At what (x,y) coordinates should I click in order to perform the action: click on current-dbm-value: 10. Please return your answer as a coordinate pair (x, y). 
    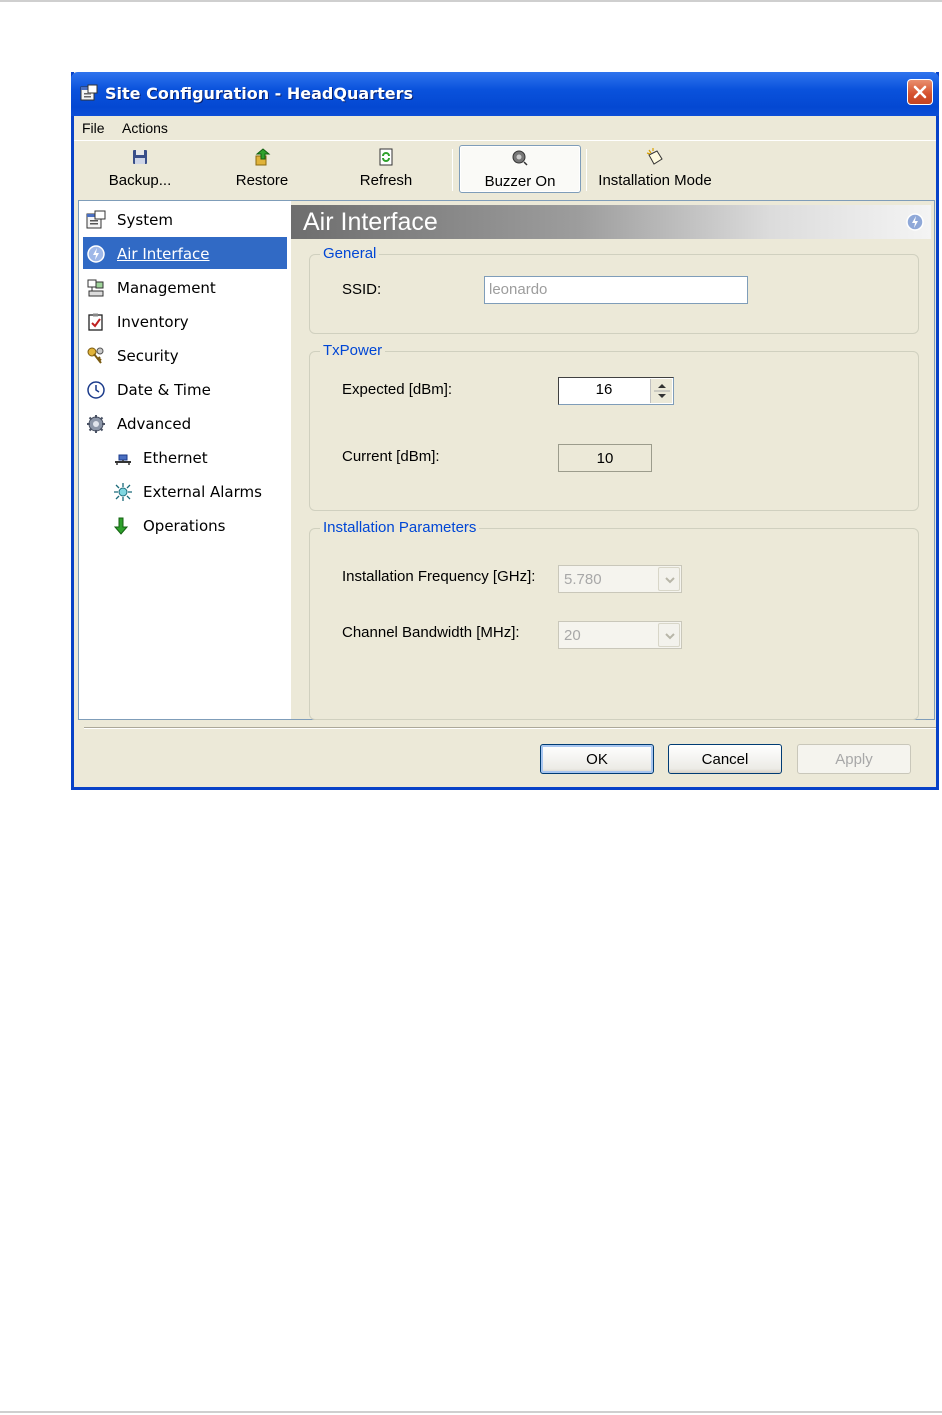
    Looking at the image, I should click on (605, 458).